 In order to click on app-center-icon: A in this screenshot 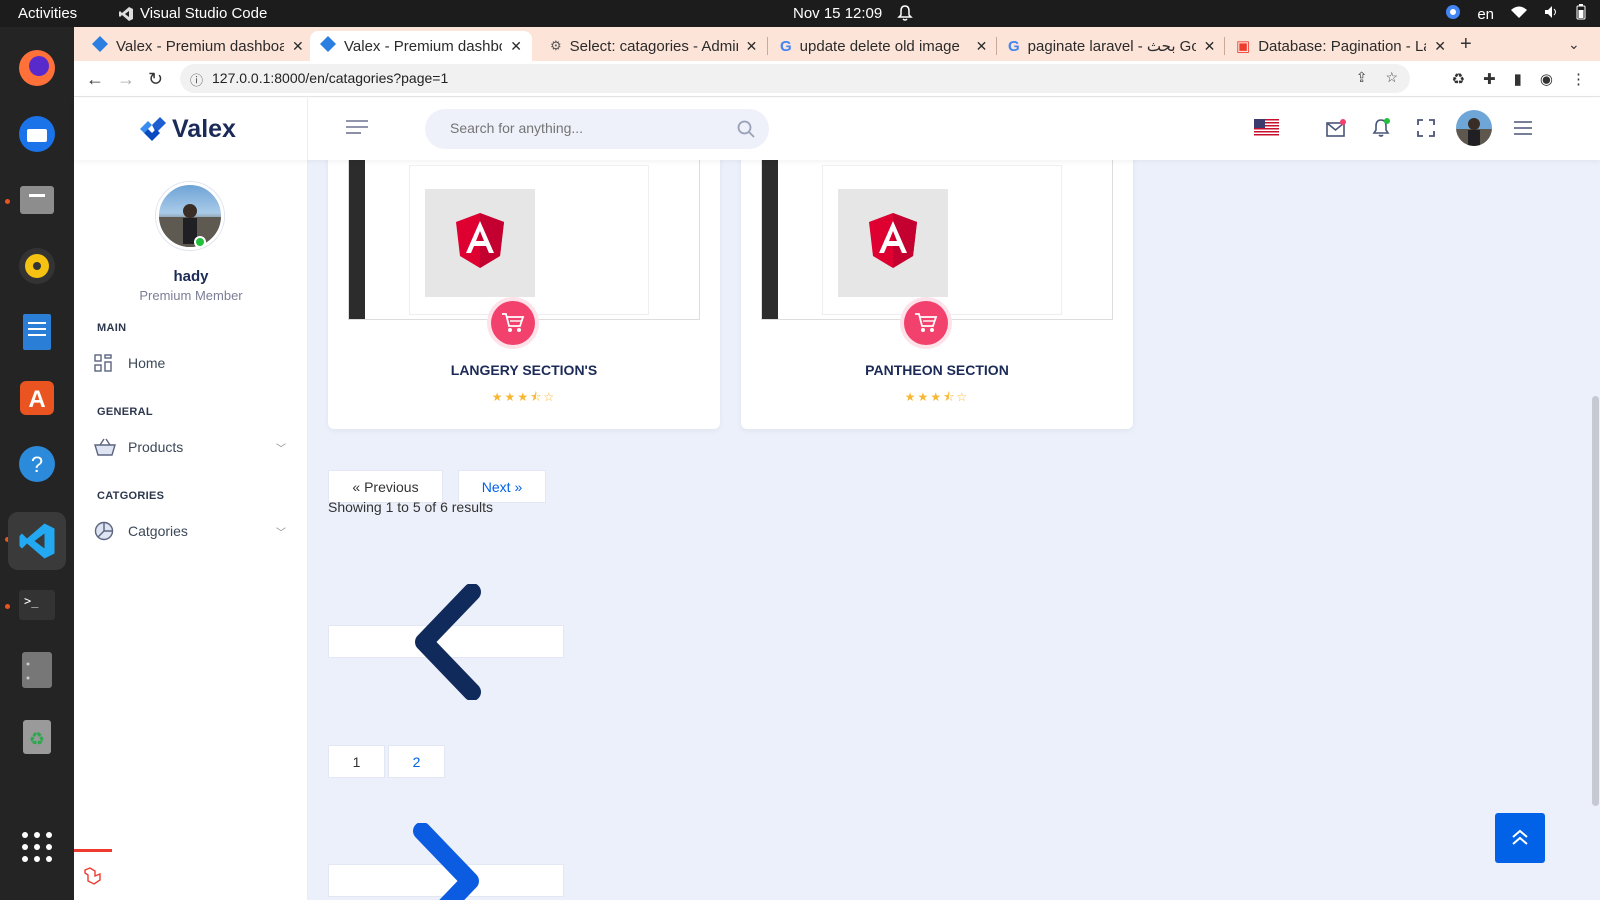, I will do `click(37, 398)`.